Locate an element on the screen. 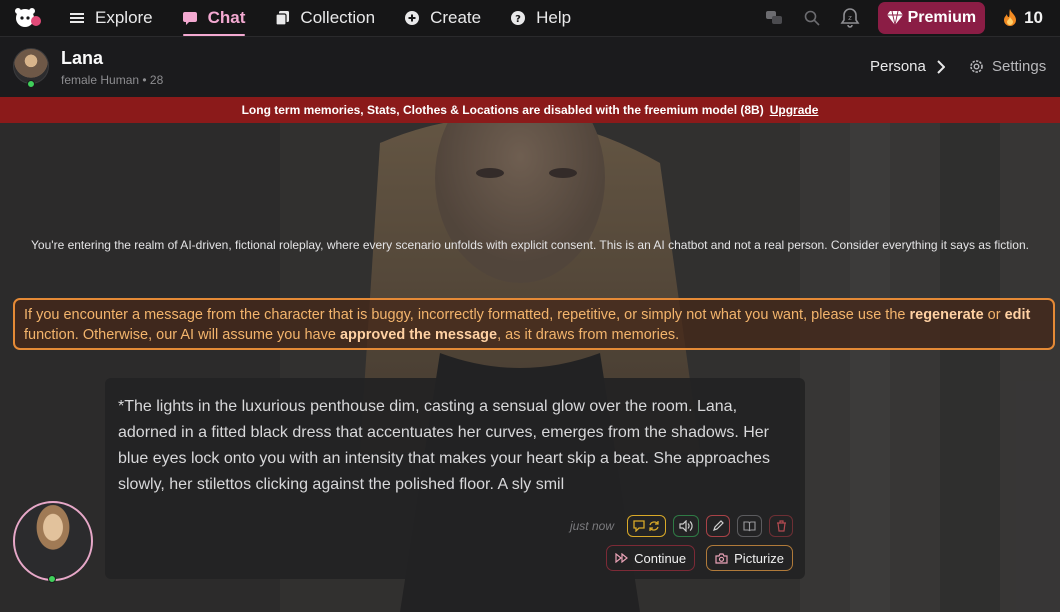 This screenshot has width=1060, height=612. refresh-icon is located at coordinates (654, 526).